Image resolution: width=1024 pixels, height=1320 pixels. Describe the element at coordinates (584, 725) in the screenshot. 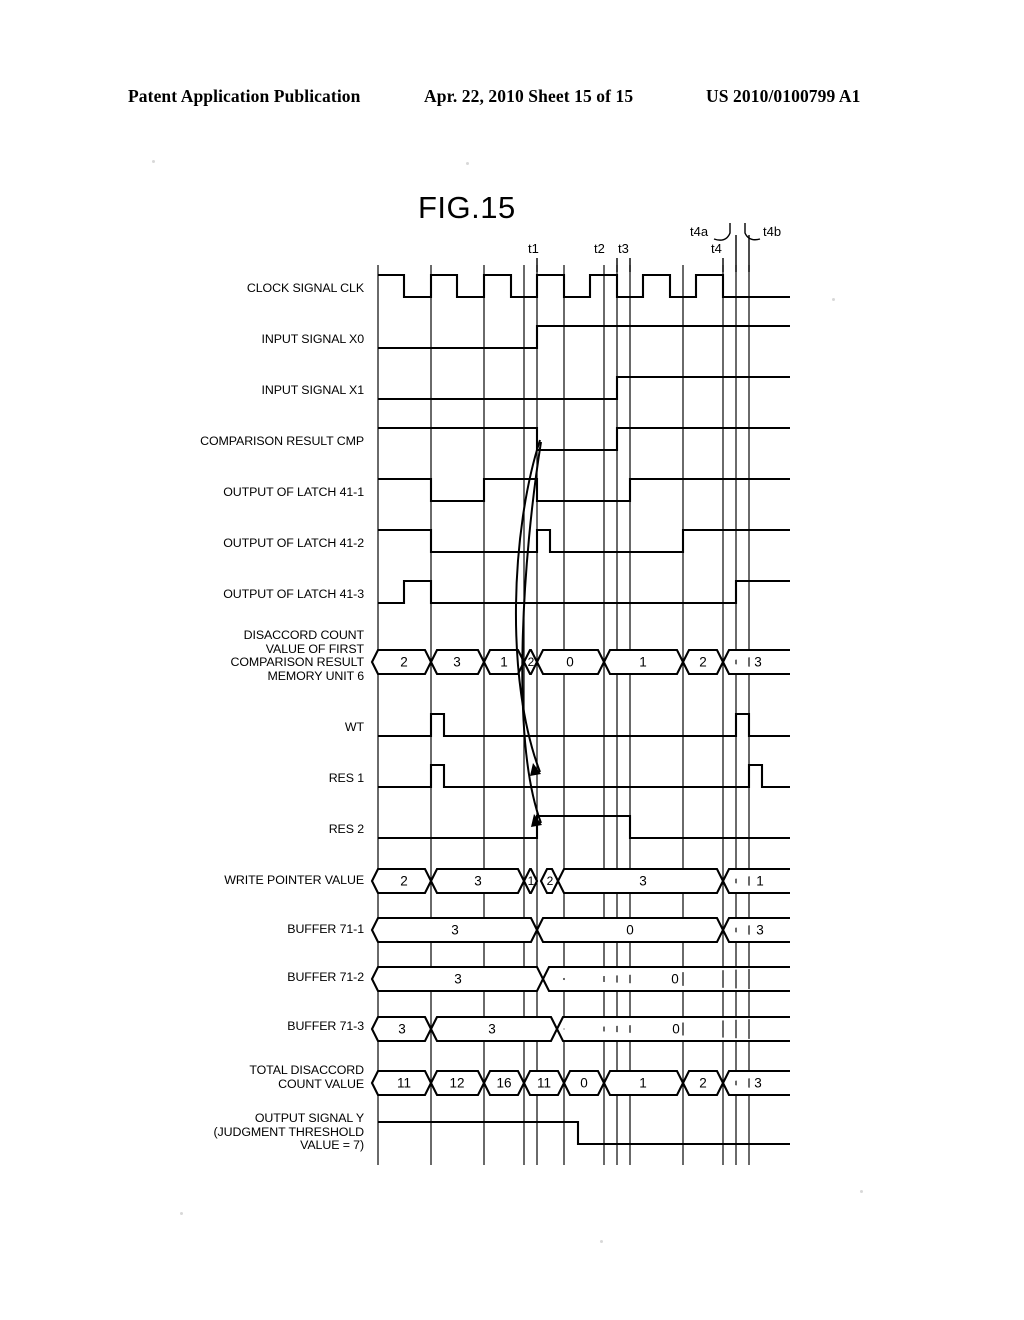

I see `waveform-wt` at that location.